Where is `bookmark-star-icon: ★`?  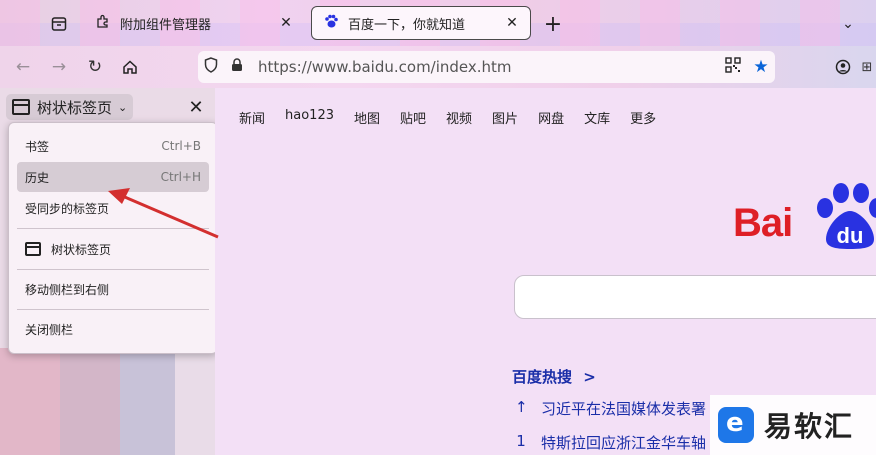 bookmark-star-icon: ★ is located at coordinates (761, 67).